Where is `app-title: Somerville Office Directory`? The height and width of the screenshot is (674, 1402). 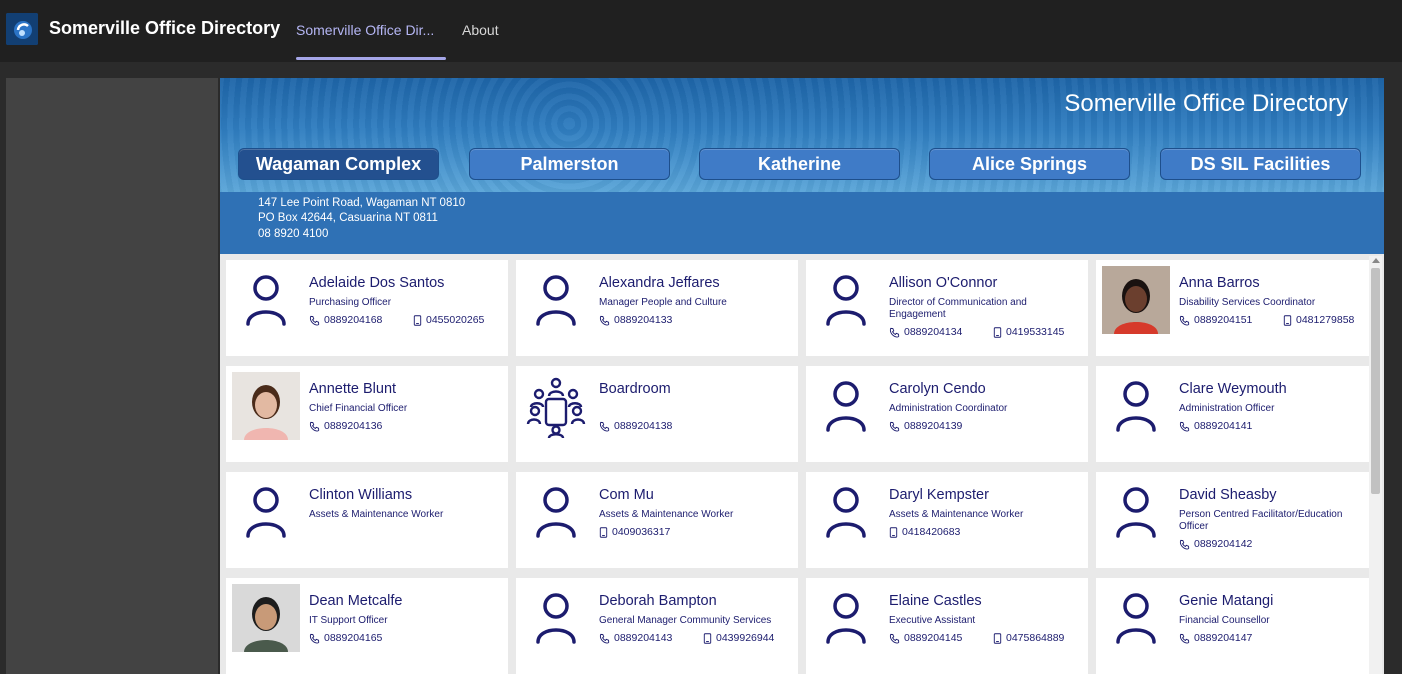 app-title: Somerville Office Directory is located at coordinates (165, 28).